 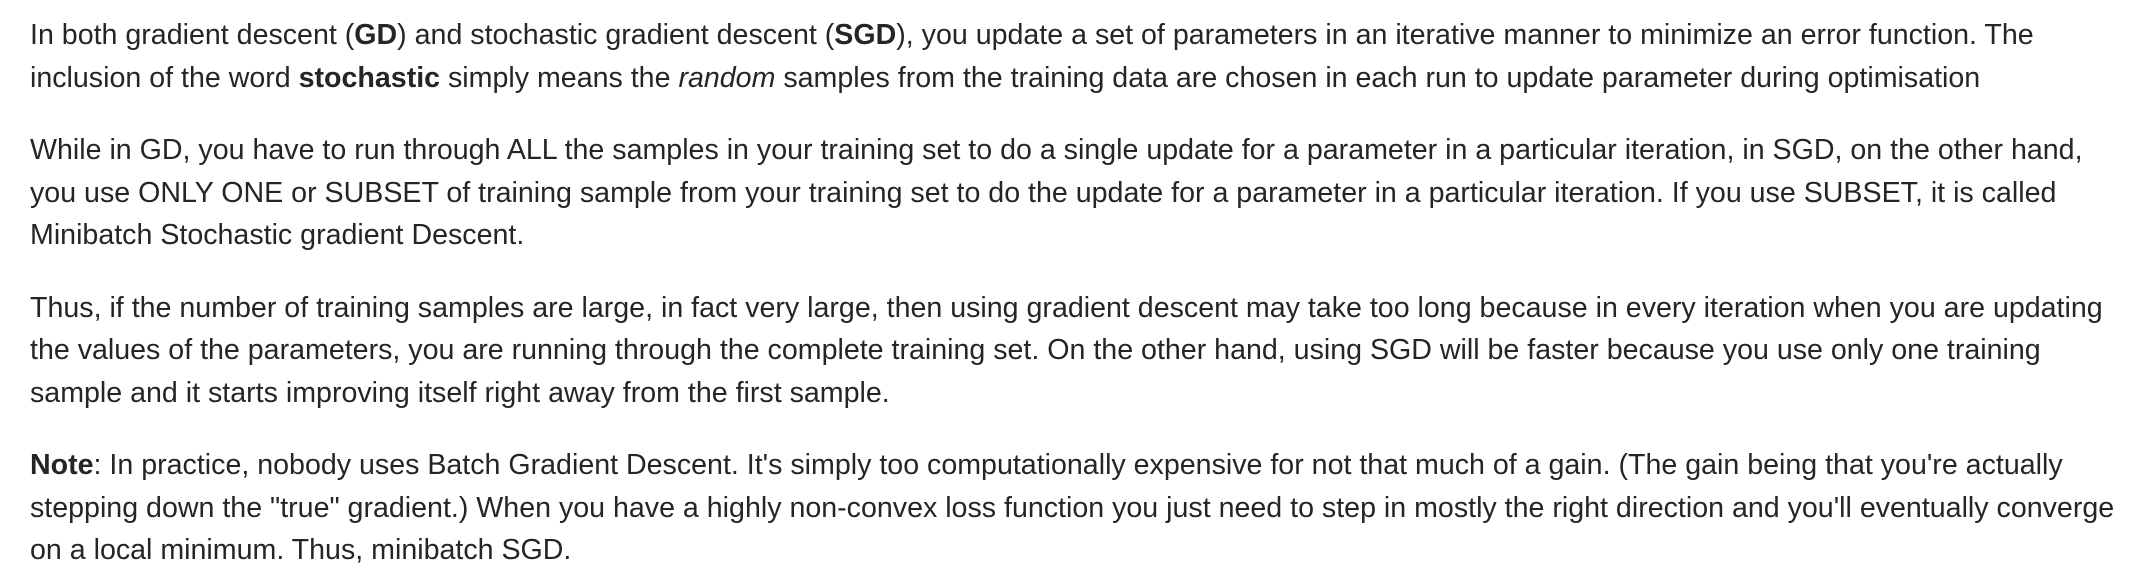 I want to click on text-span: ) and stochastic gradient descent (, so click(x=616, y=35).